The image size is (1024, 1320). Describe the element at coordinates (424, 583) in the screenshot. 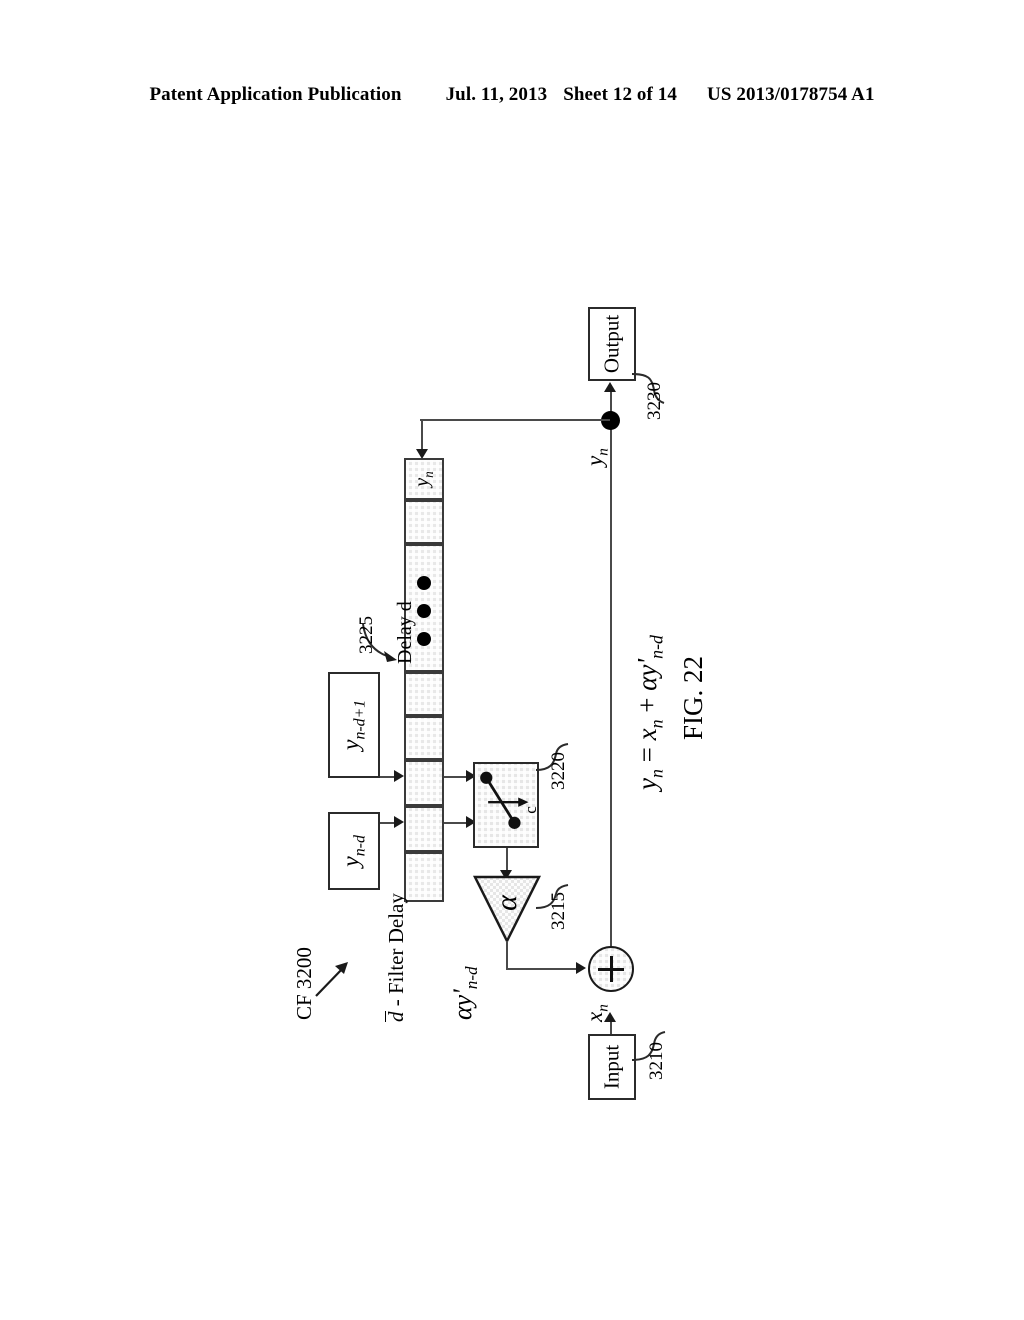

I see `ellipsis-dot-1-icon` at that location.